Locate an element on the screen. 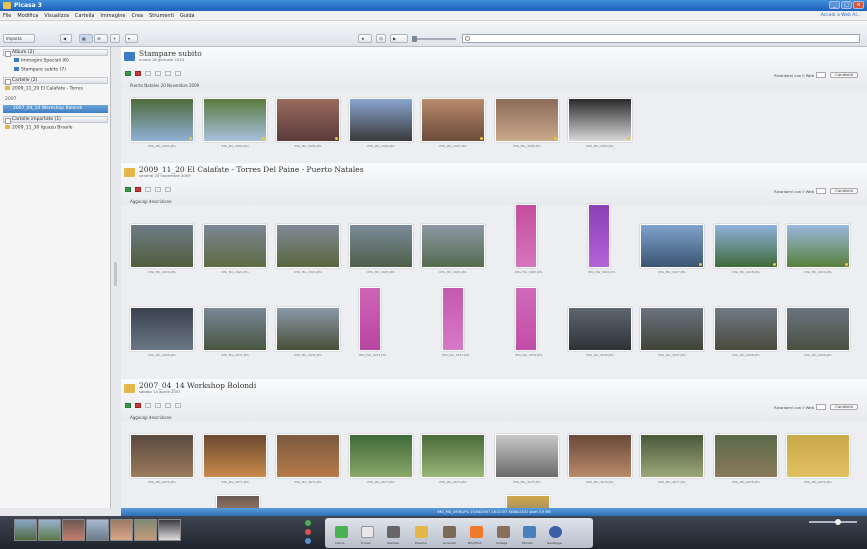 The height and width of the screenshot is (549, 867). menu-edit: Modifica is located at coordinates (27, 16).